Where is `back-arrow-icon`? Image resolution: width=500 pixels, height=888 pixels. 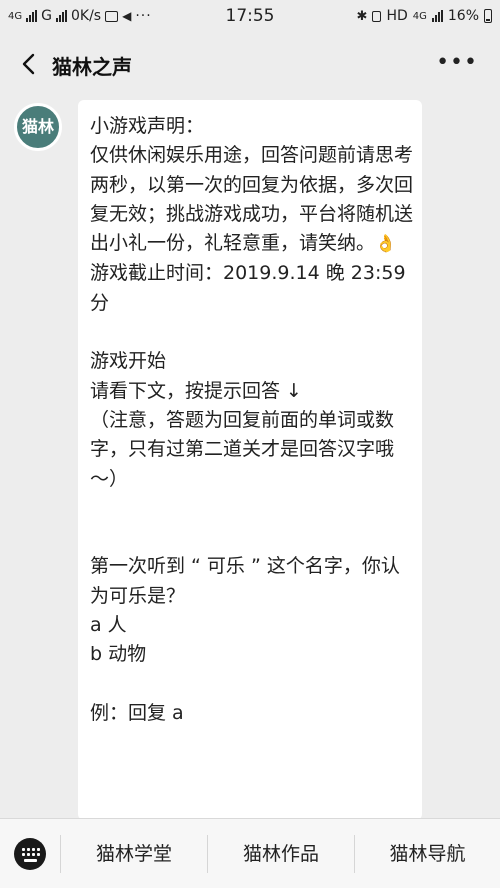
back-arrow-icon is located at coordinates (30, 64).